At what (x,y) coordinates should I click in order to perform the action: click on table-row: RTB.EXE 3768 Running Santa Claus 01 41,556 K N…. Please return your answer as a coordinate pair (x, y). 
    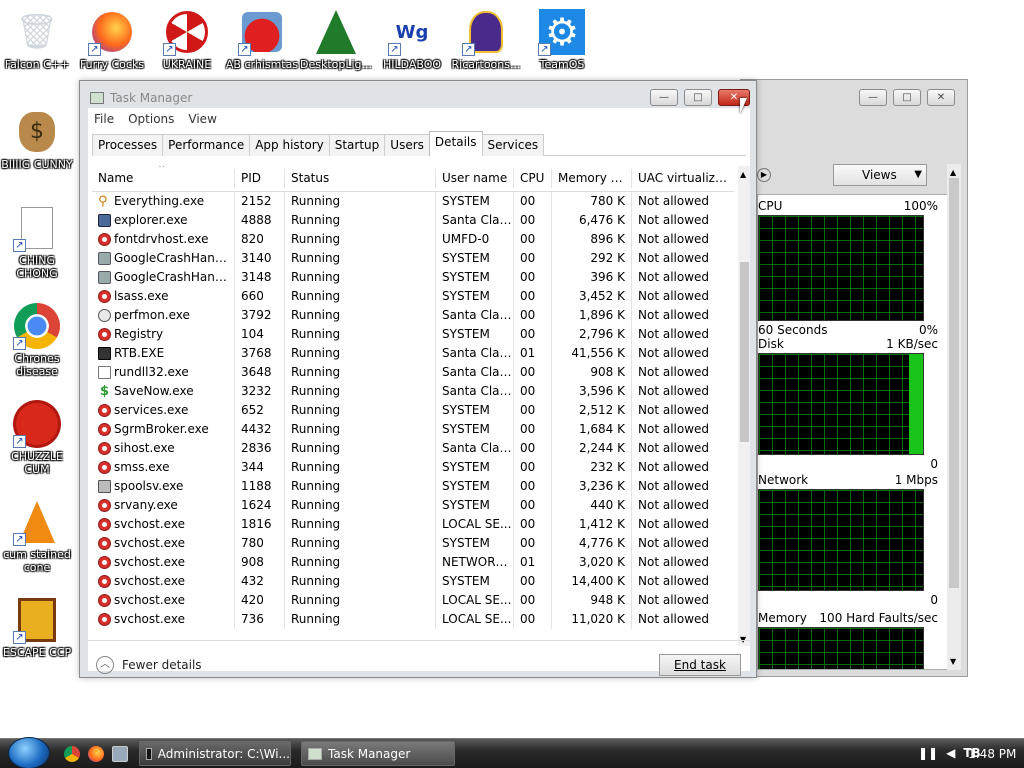
    Looking at the image, I should click on (413, 353).